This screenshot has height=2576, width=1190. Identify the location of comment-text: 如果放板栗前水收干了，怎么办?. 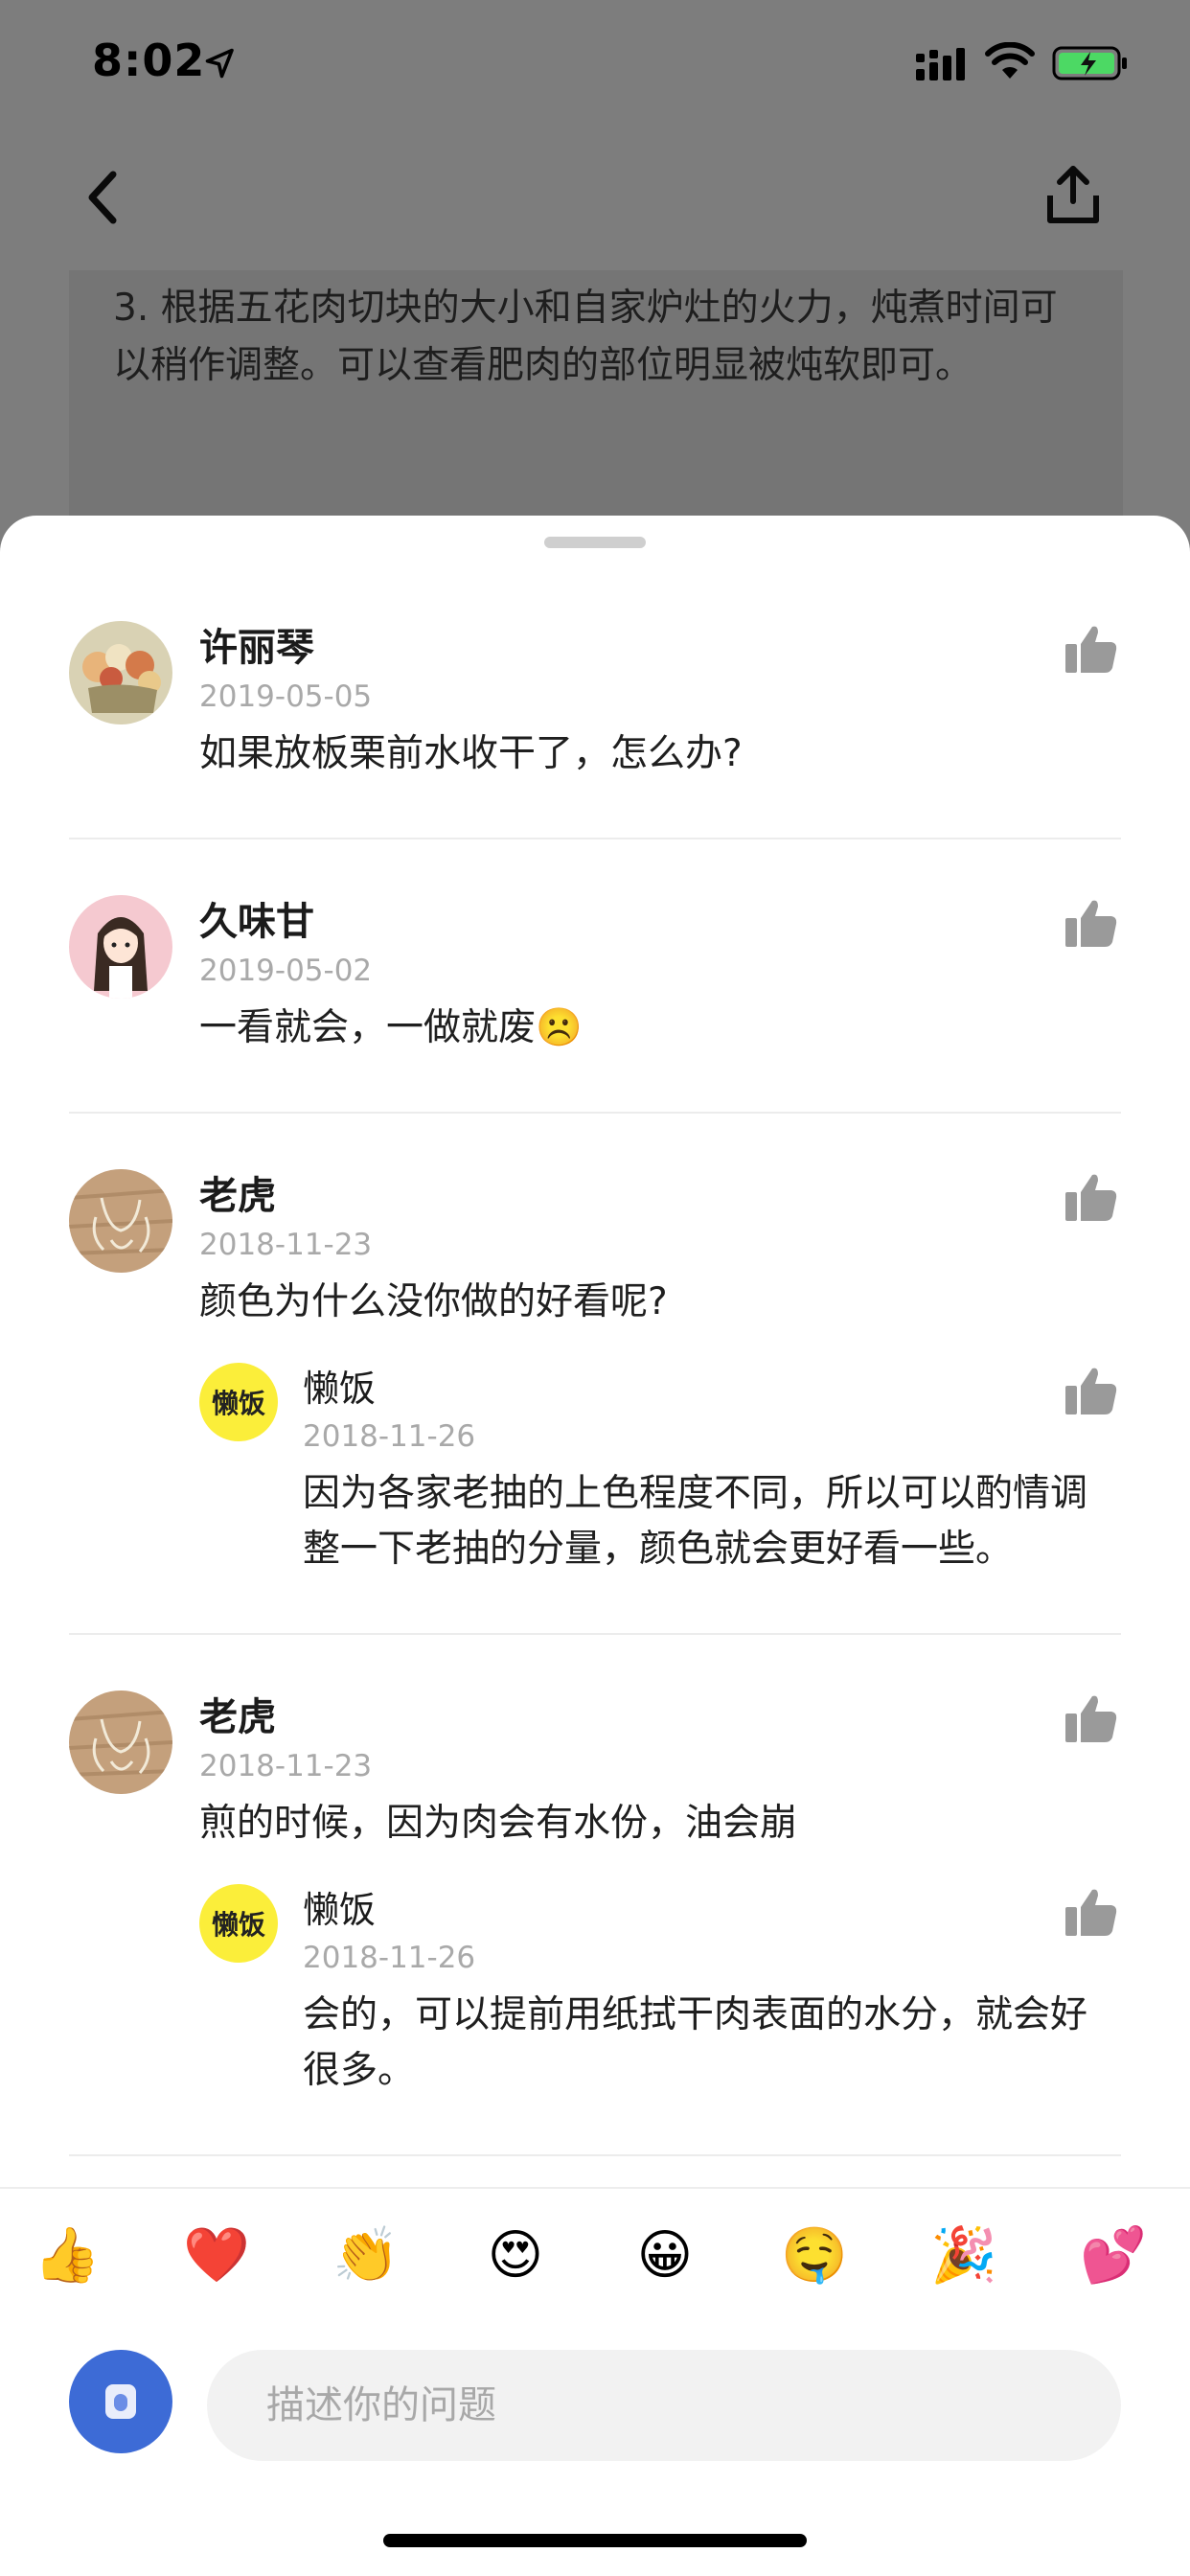
(471, 753).